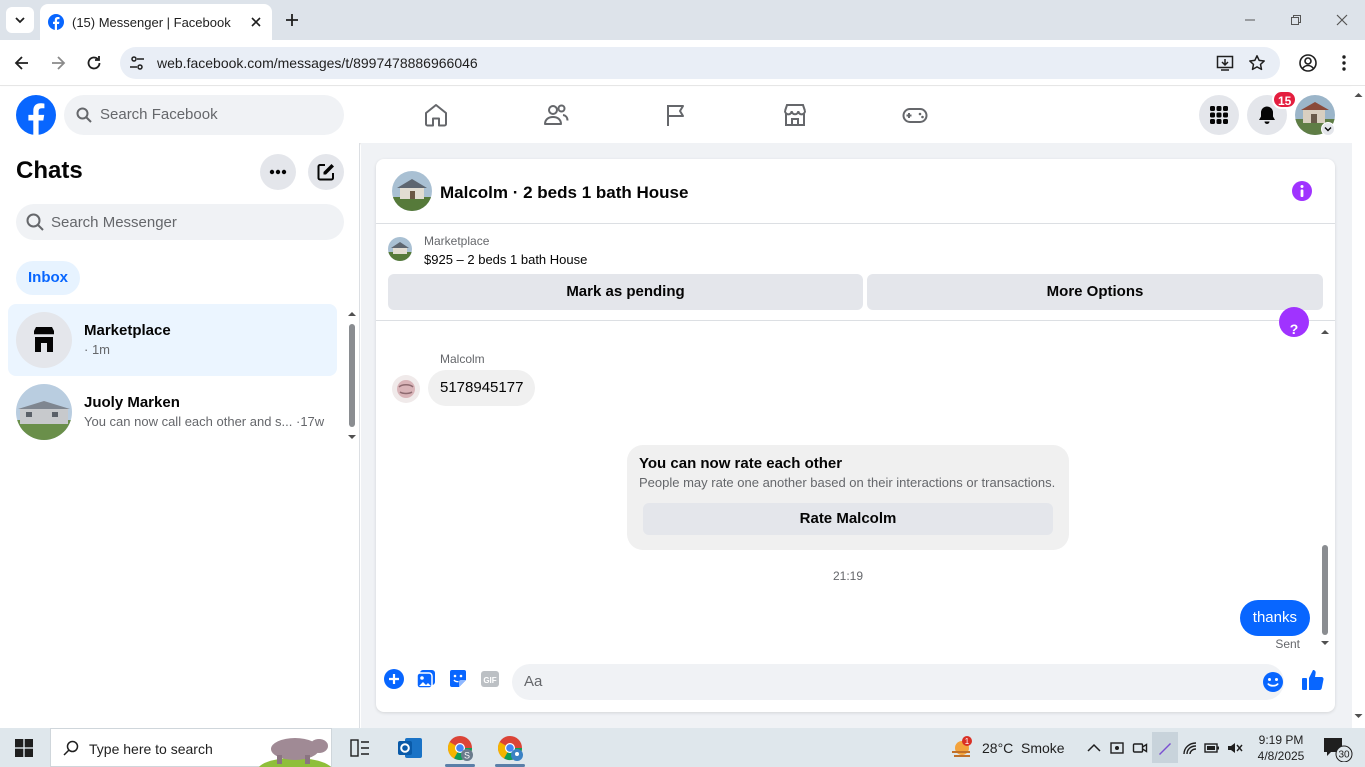  What do you see at coordinates (22, 63) in the screenshot?
I see `back-arrow-icon` at bounding box center [22, 63].